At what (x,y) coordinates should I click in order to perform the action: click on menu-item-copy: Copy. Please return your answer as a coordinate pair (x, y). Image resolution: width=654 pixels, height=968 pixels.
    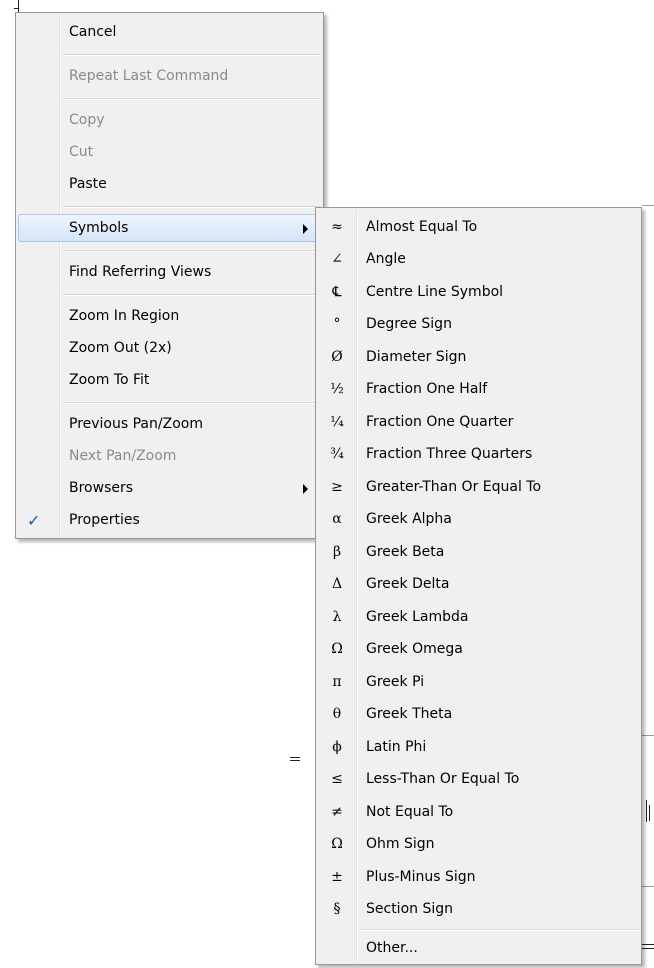
    Looking at the image, I should click on (169, 120).